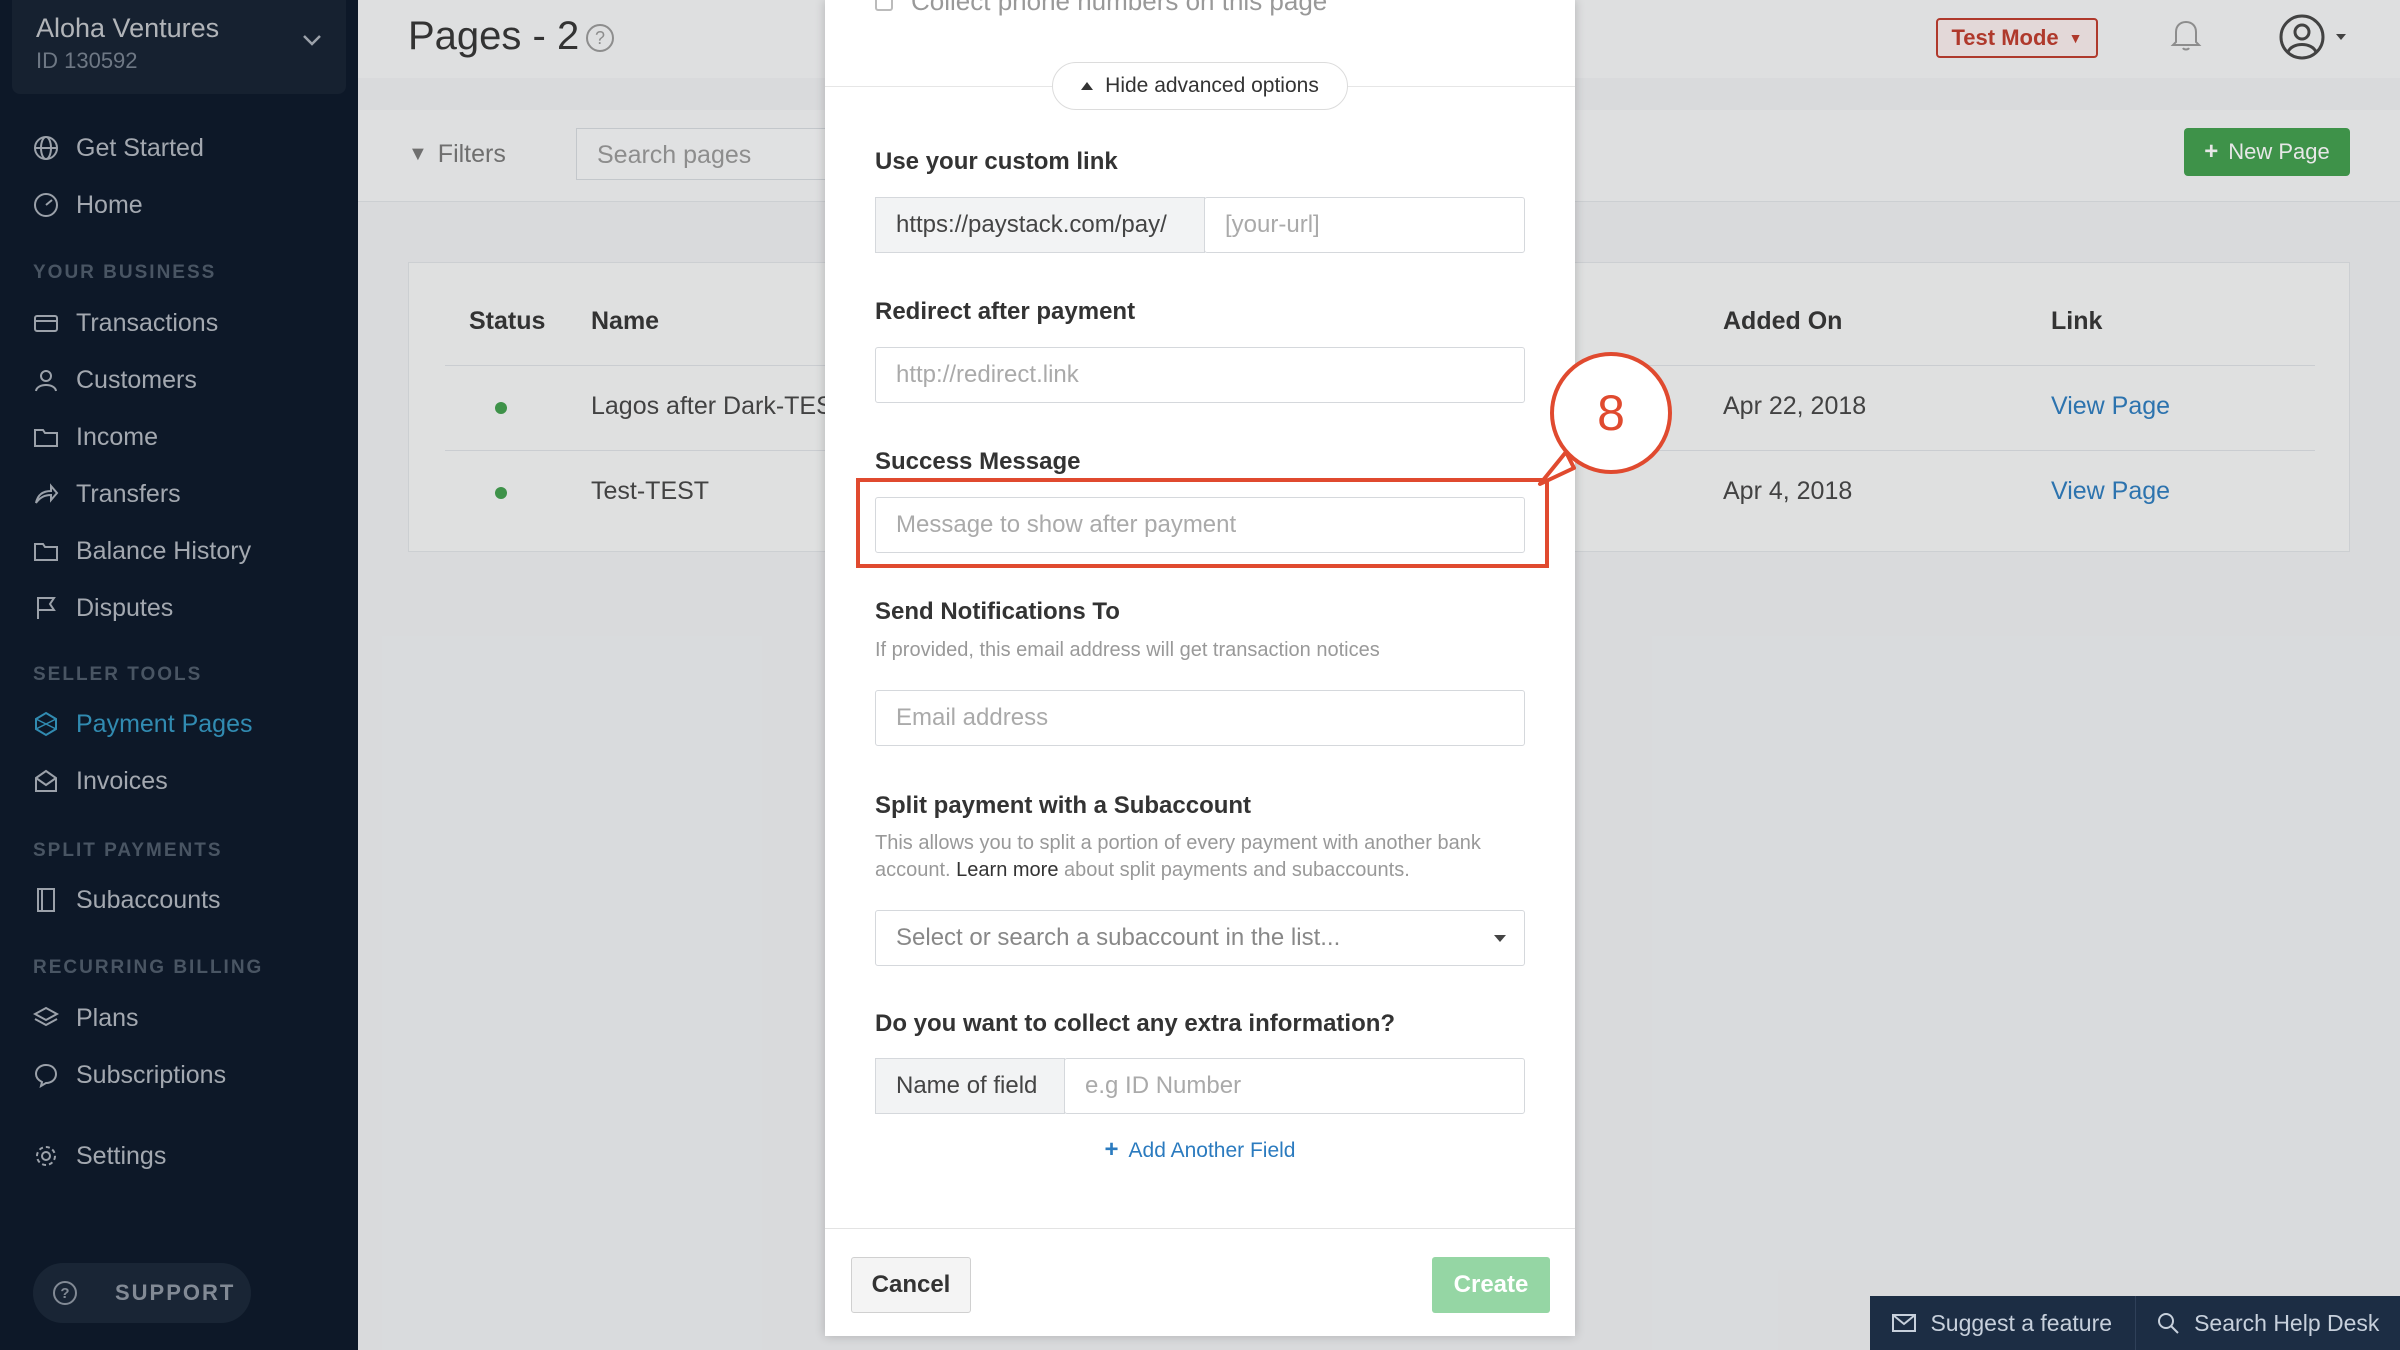 Image resolution: width=2400 pixels, height=1350 pixels. Describe the element at coordinates (1200, 1282) in the screenshot. I see `modal-footer: Cancel Create` at that location.